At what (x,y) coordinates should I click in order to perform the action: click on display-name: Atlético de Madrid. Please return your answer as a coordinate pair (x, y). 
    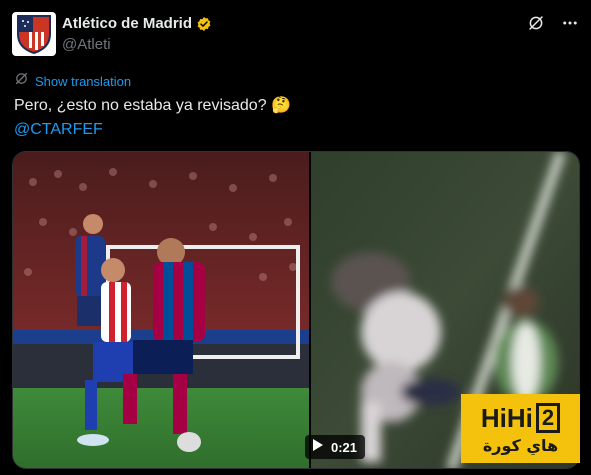
    Looking at the image, I should click on (127, 23).